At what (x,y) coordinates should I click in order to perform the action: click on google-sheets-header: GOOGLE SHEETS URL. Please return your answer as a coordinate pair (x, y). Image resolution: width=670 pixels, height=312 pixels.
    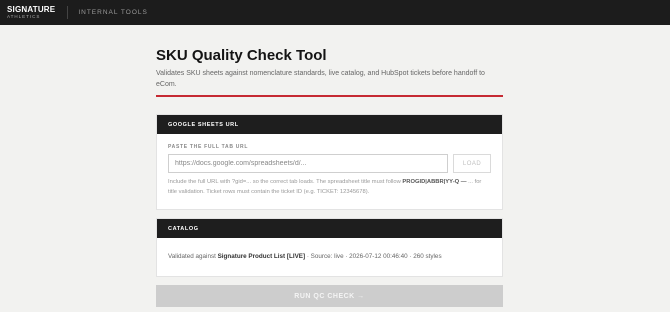
    Looking at the image, I should click on (329, 124).